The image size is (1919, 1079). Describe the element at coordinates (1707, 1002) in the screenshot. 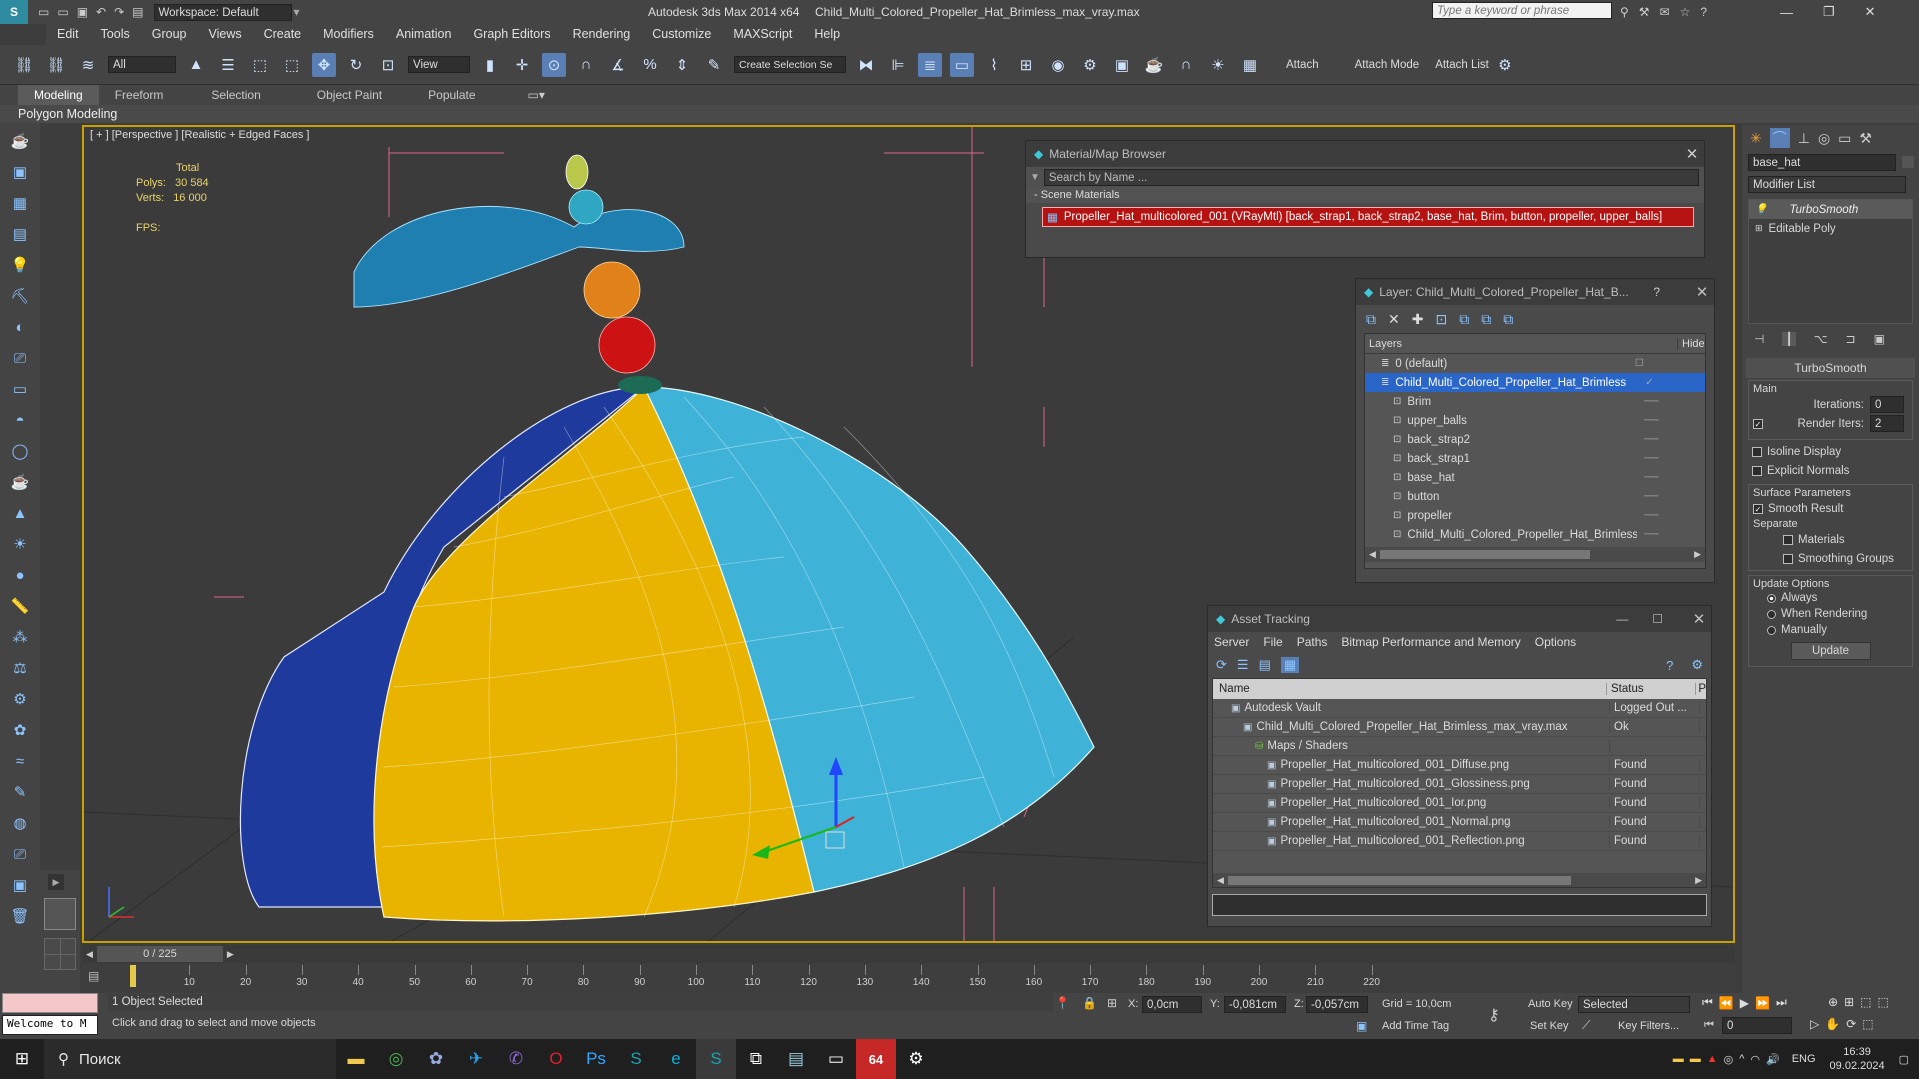

I see `go-to-start-icon: ⏮` at that location.